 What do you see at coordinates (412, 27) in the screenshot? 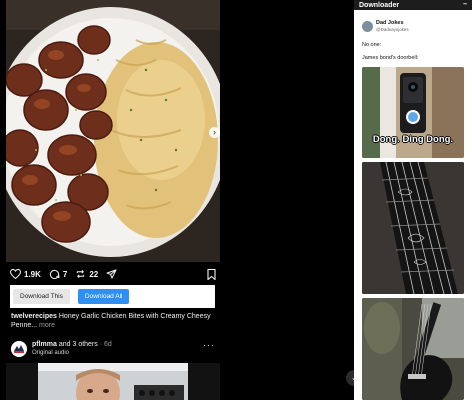
I see `tweet-author: Dad Jokes @Dadsaysjokes` at bounding box center [412, 27].